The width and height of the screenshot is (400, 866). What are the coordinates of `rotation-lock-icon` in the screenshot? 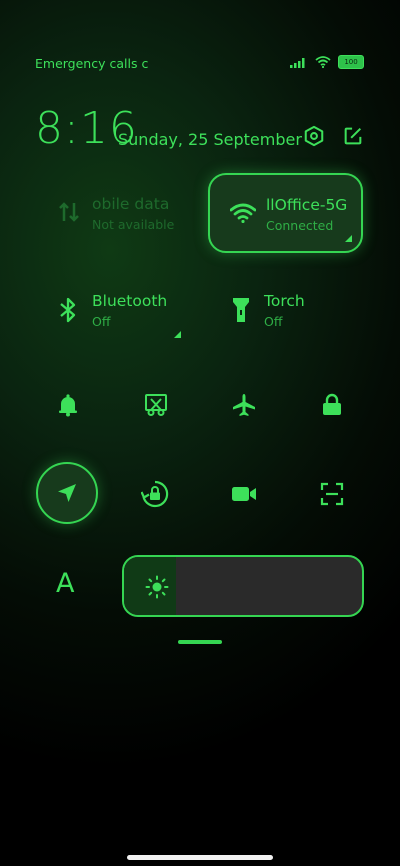 It's located at (155, 494).